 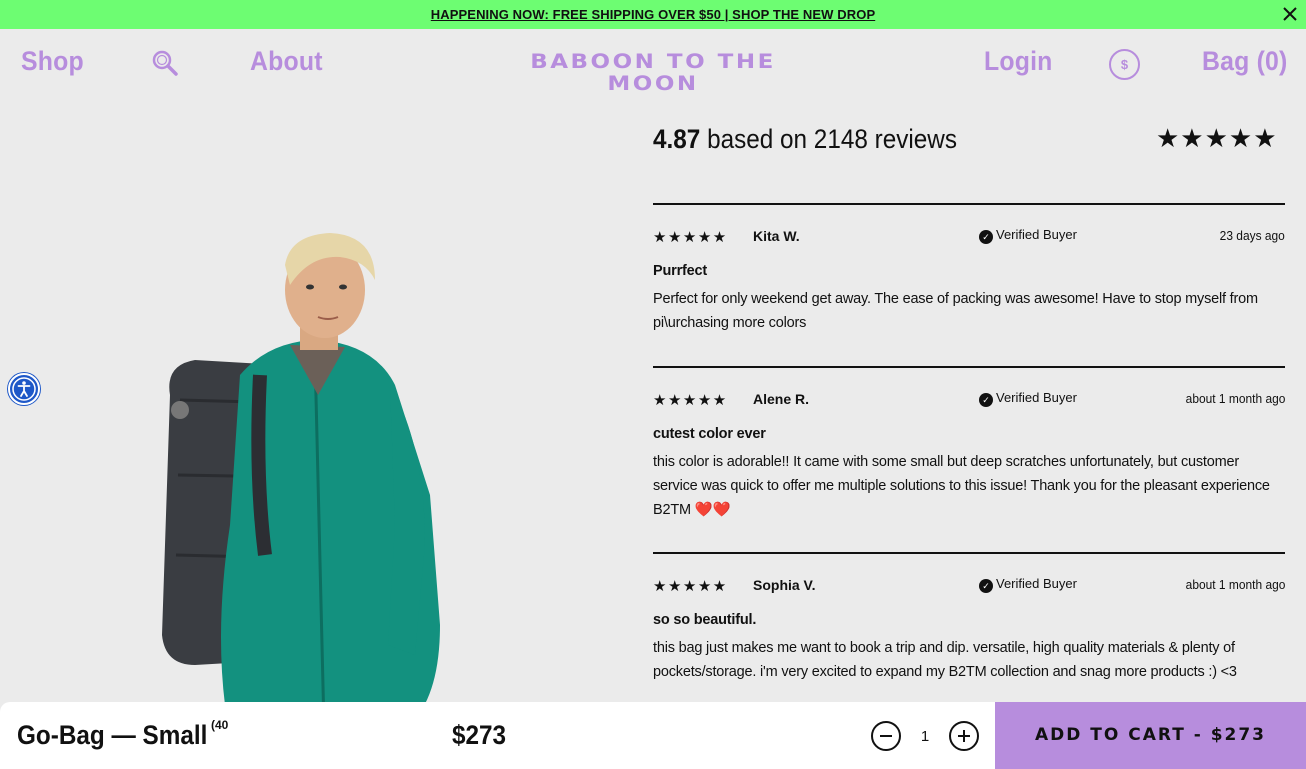 I want to click on summary-stars-icon: ★★★★★, so click(x=1217, y=139).